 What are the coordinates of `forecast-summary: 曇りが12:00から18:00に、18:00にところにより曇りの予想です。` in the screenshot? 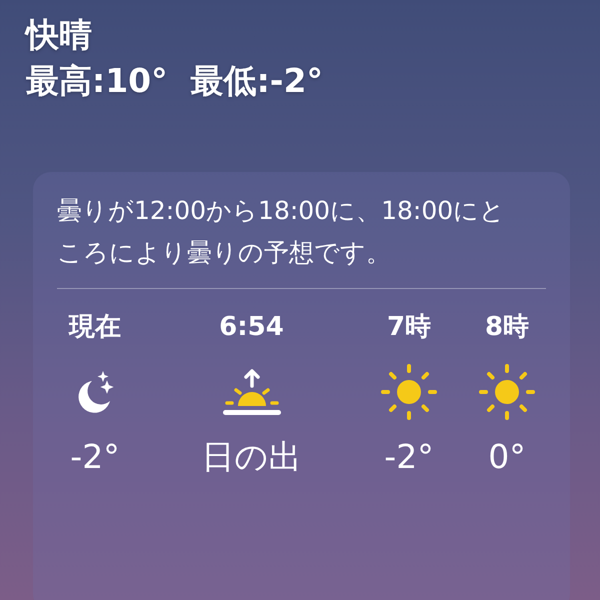 It's located at (281, 232).